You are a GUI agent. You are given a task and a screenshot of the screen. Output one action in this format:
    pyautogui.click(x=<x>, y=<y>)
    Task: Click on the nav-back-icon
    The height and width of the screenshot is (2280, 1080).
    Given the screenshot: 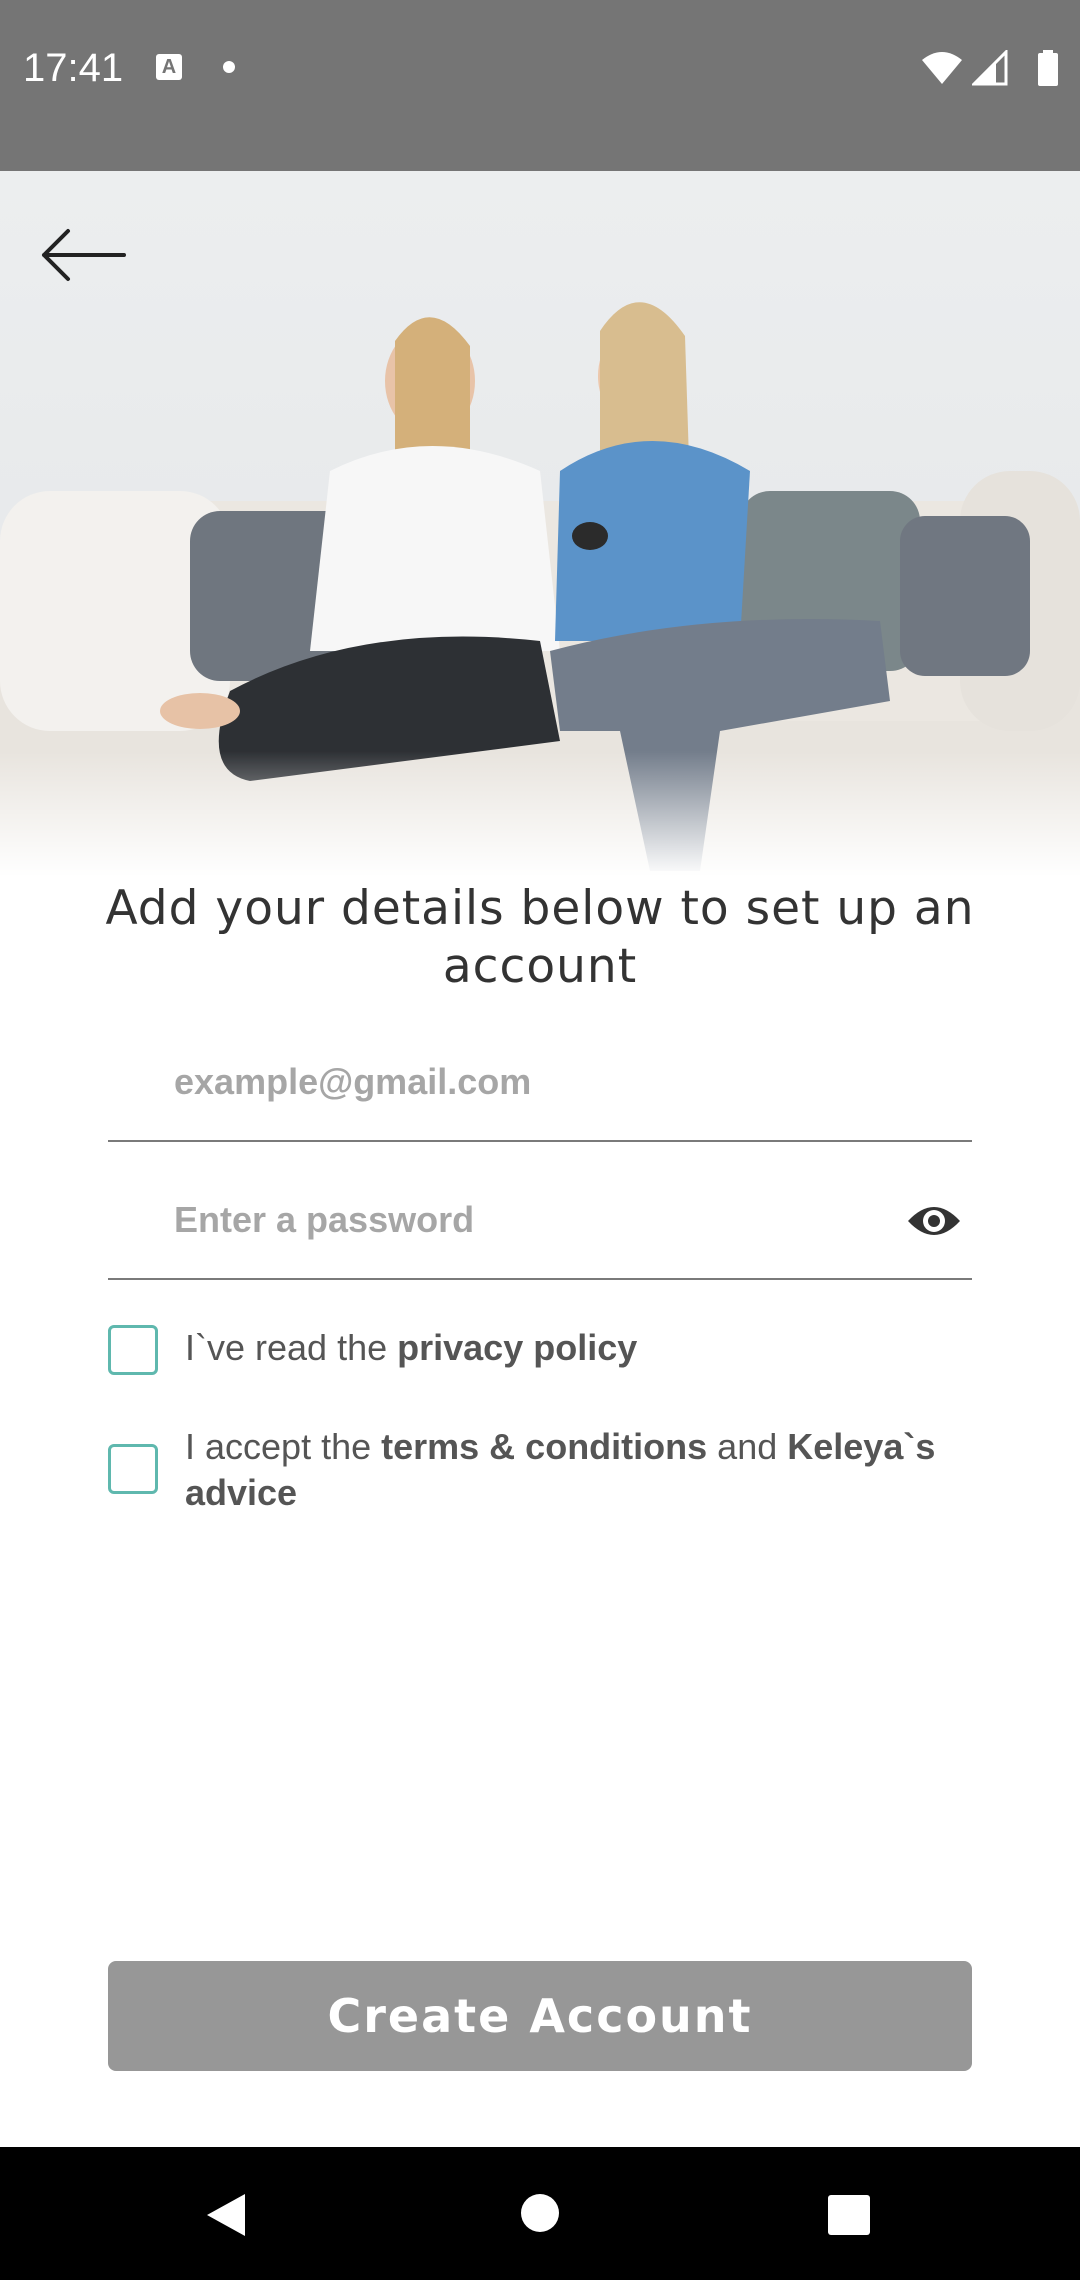 What is the action you would take?
    pyautogui.click(x=226, y=2215)
    